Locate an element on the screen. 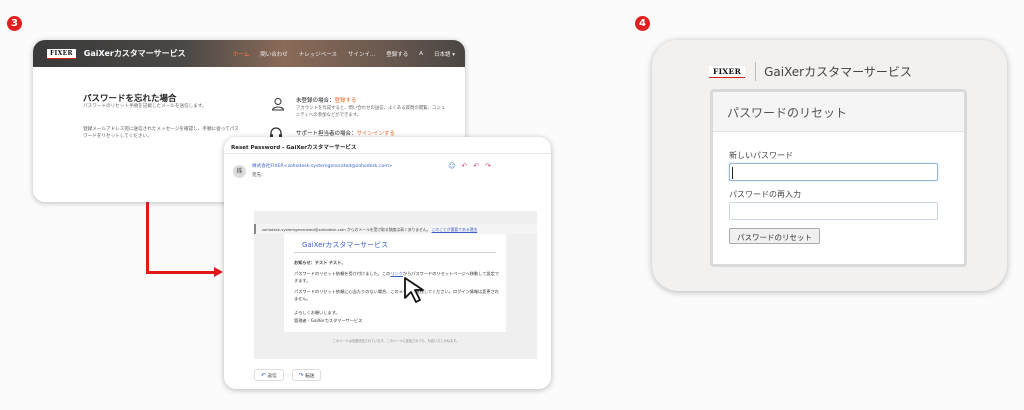 Image resolution: width=1024 pixels, height=410 pixels. portal-title: GaiXerカスタマーサービス is located at coordinates (134, 53).